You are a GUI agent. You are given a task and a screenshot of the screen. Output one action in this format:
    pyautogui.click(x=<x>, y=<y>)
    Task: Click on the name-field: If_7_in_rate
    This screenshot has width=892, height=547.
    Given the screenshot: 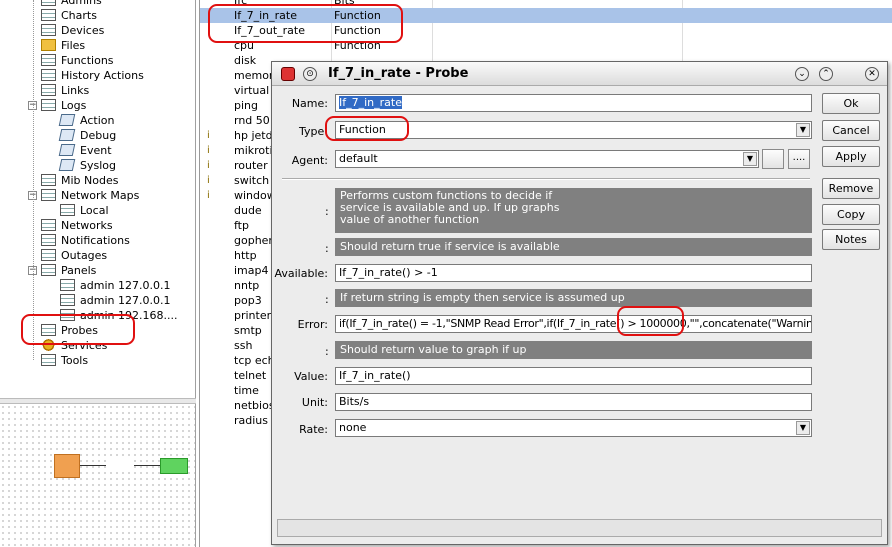 What is the action you would take?
    pyautogui.click(x=573, y=103)
    